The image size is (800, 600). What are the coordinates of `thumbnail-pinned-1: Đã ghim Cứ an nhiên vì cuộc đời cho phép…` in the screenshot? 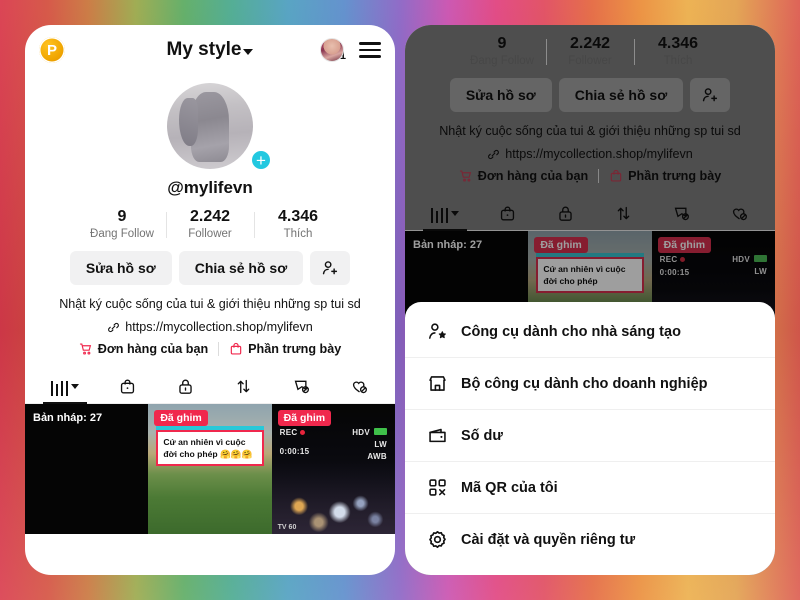 It's located at (210, 469).